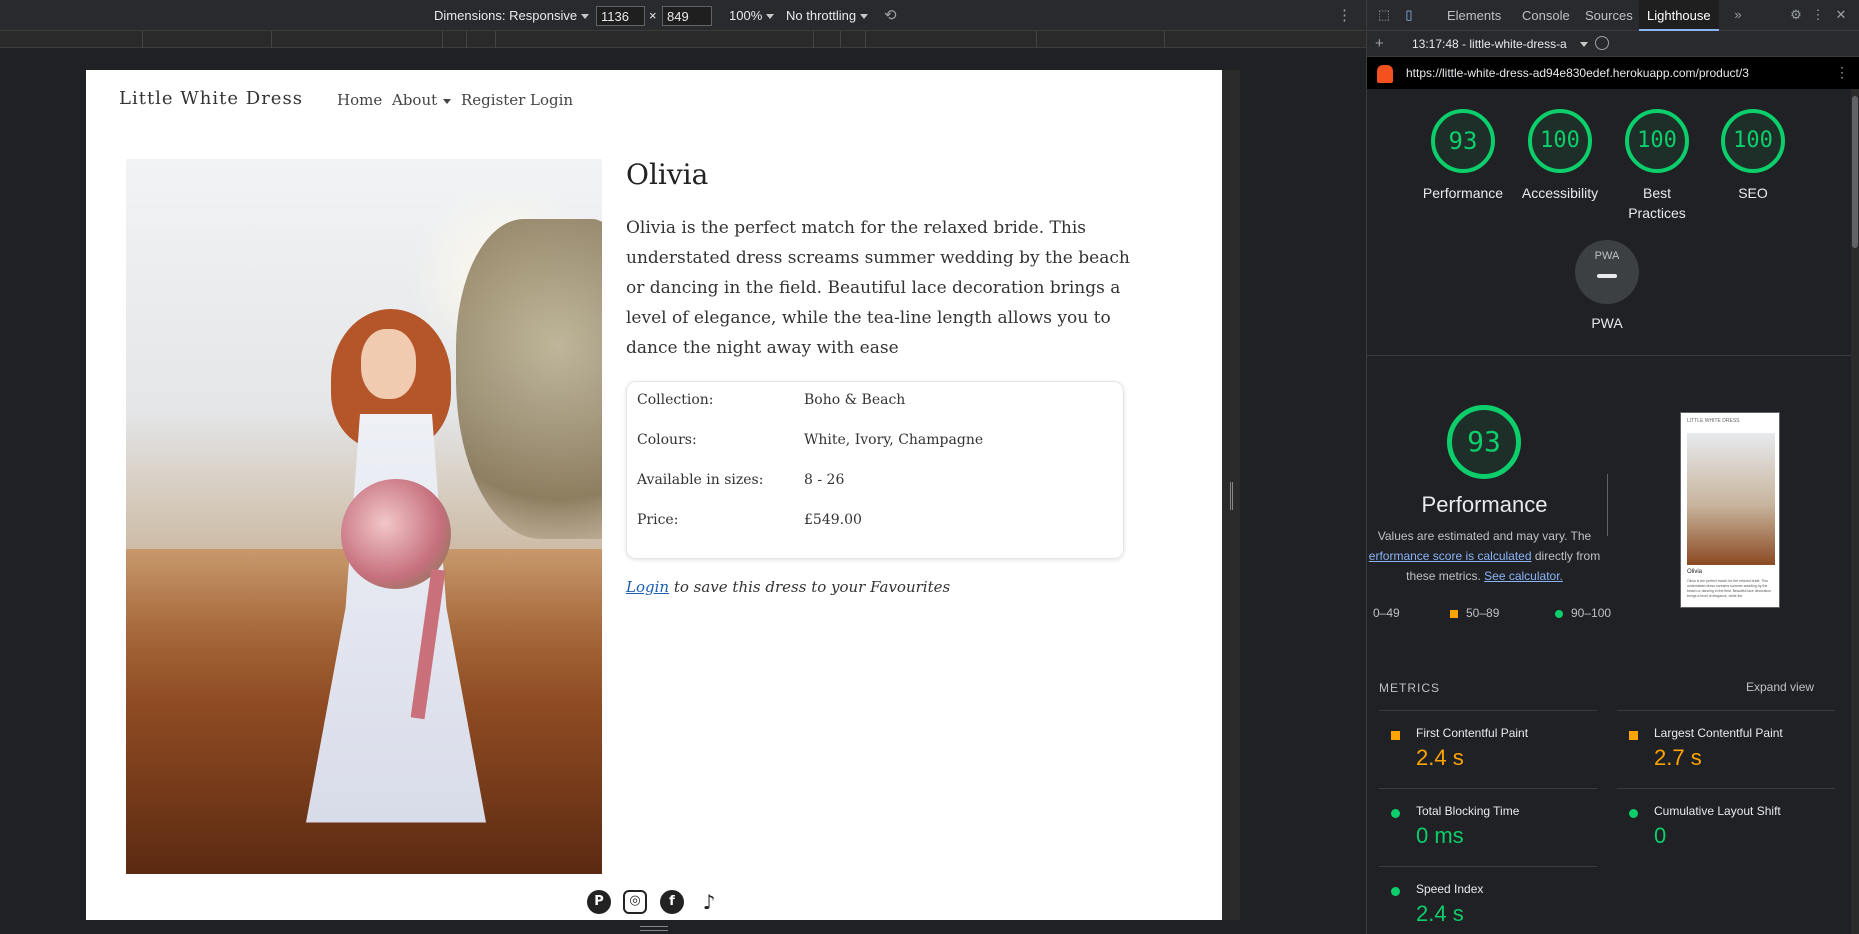 This screenshot has height=934, width=1859. What do you see at coordinates (599, 902) in the screenshot?
I see `pinterest-icon: P` at bounding box center [599, 902].